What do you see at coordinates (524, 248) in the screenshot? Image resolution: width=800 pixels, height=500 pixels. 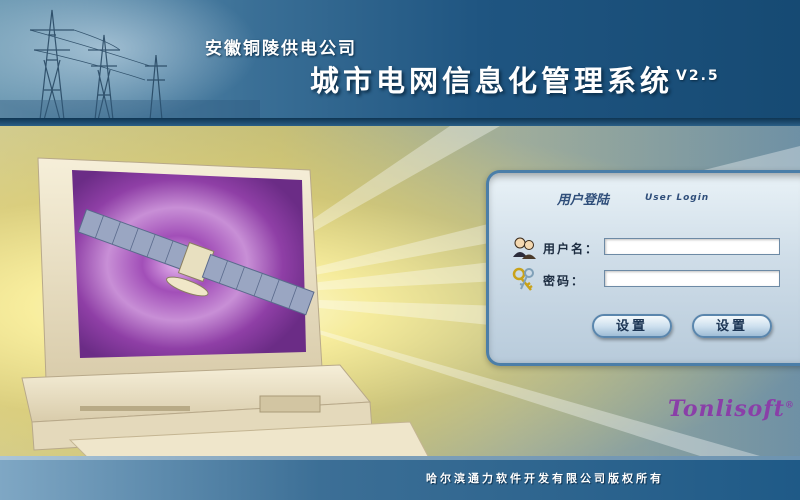 I see `users-icon` at bounding box center [524, 248].